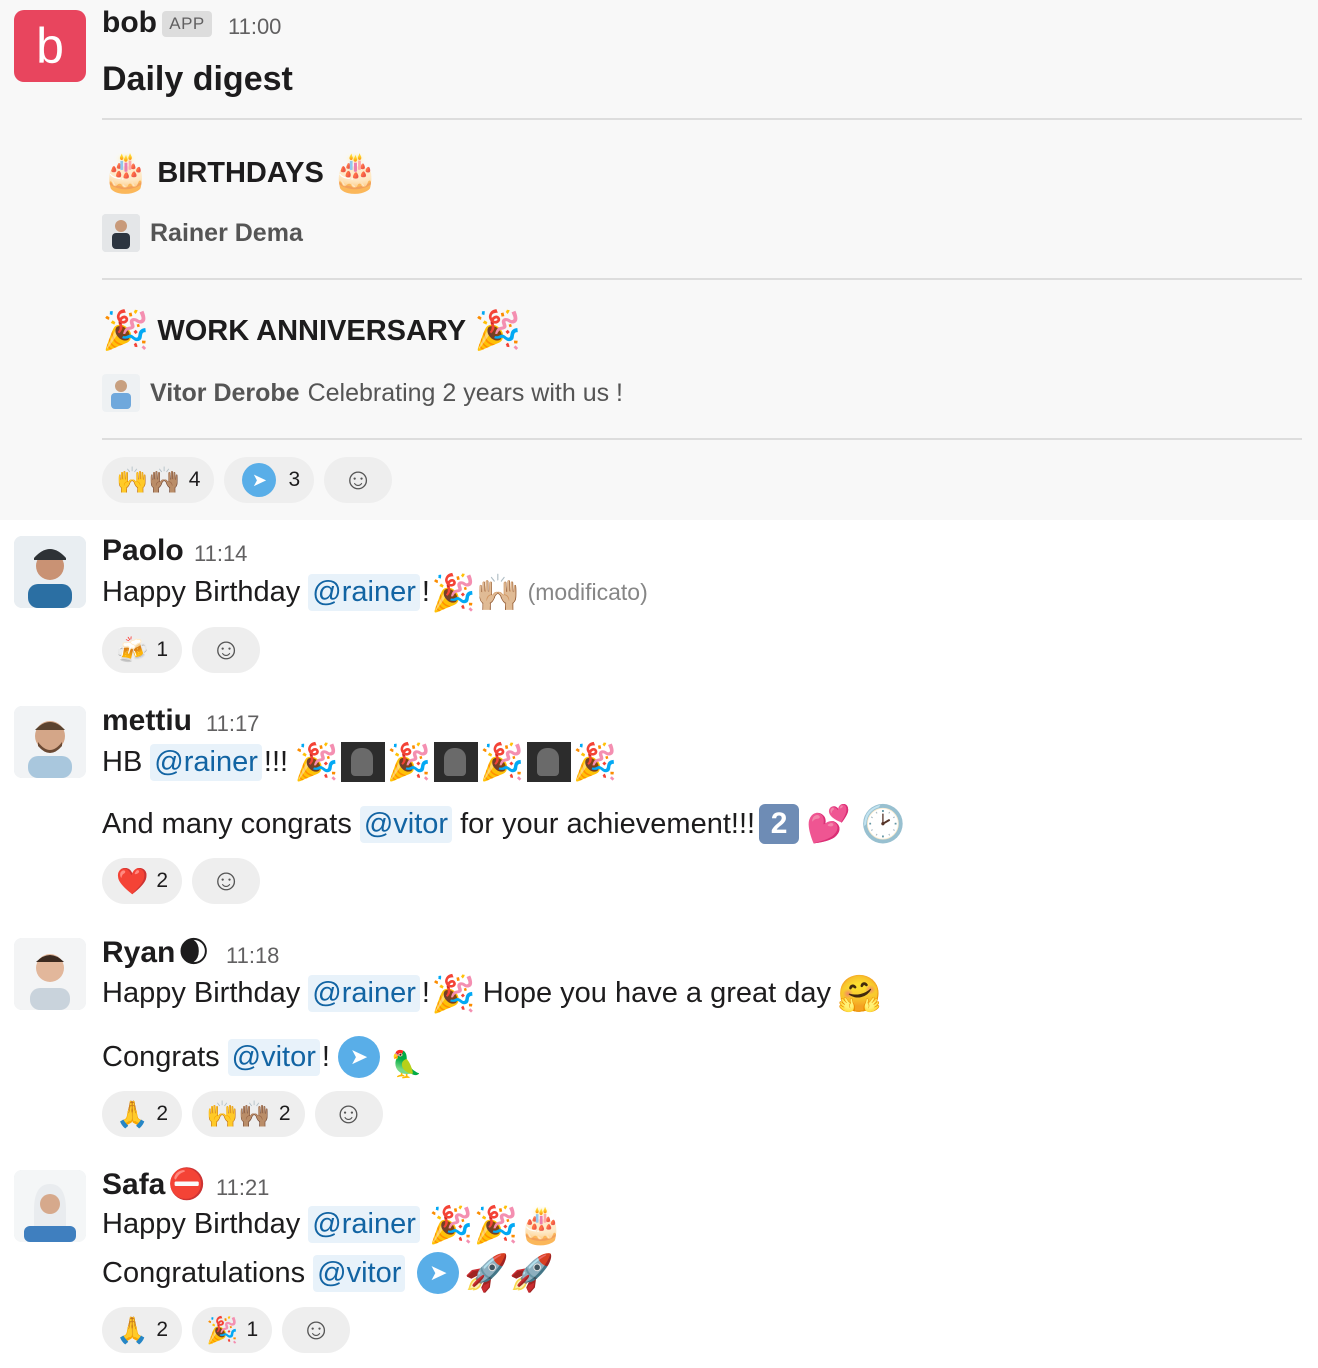 This screenshot has width=1318, height=1368. I want to click on anniversary-note: Celebrating 2 years with us !, so click(465, 392).